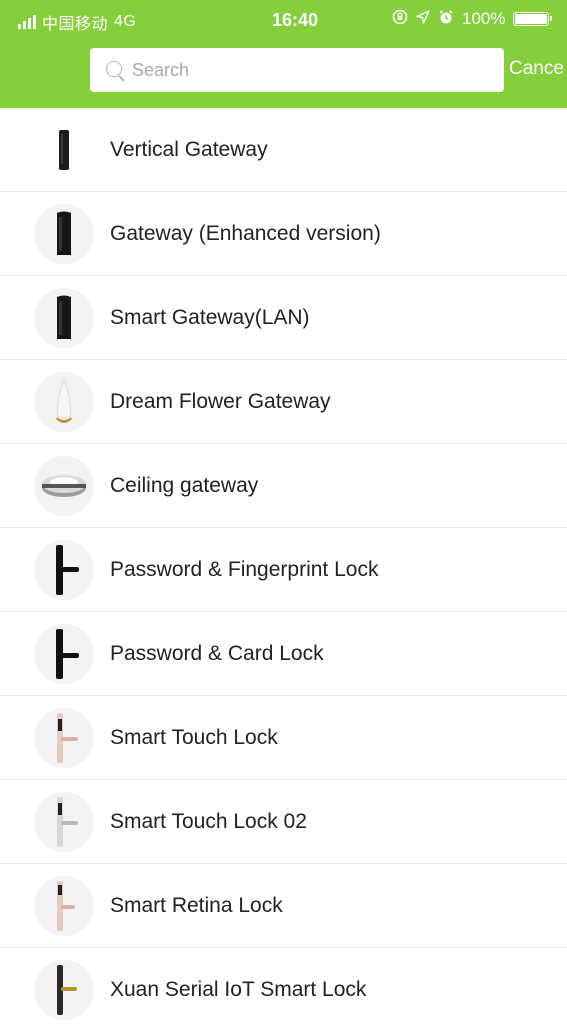  I want to click on fingerprint-lock-icon, so click(64, 570).